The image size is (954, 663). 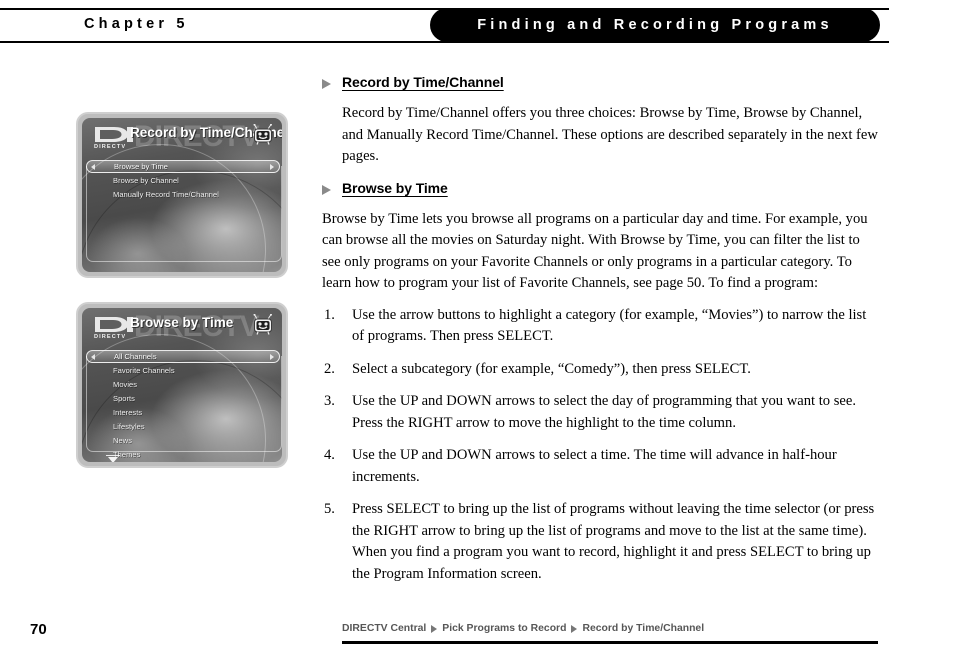 I want to click on page-header: Chapter 5 Finding and Recording Programs, so click(x=477, y=26).